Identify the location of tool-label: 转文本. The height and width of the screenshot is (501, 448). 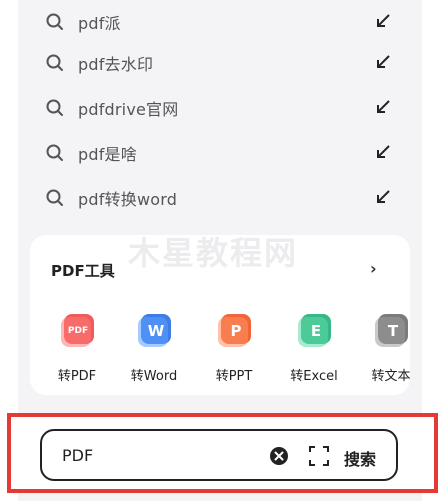
(390, 376).